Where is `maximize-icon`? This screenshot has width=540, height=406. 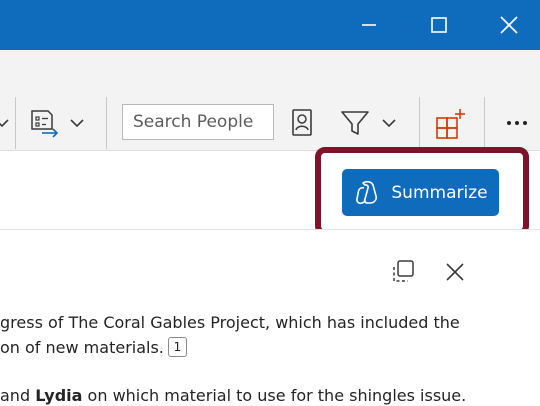
maximize-icon is located at coordinates (439, 25).